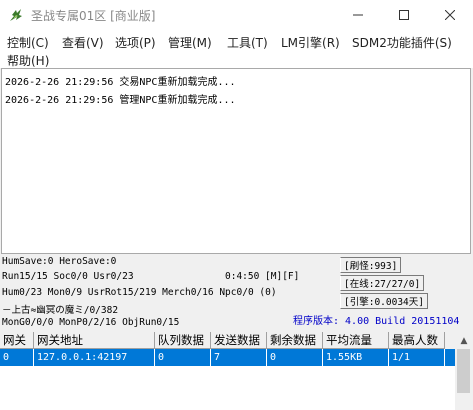  Describe the element at coordinates (382, 283) in the screenshot. I see `online-counter: [在线:27/27/0]` at that location.